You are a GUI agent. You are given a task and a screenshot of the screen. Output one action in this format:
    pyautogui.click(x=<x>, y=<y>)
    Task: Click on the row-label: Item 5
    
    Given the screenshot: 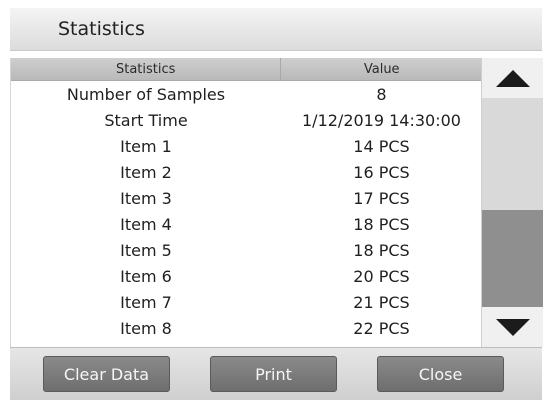 What is the action you would take?
    pyautogui.click(x=146, y=250)
    